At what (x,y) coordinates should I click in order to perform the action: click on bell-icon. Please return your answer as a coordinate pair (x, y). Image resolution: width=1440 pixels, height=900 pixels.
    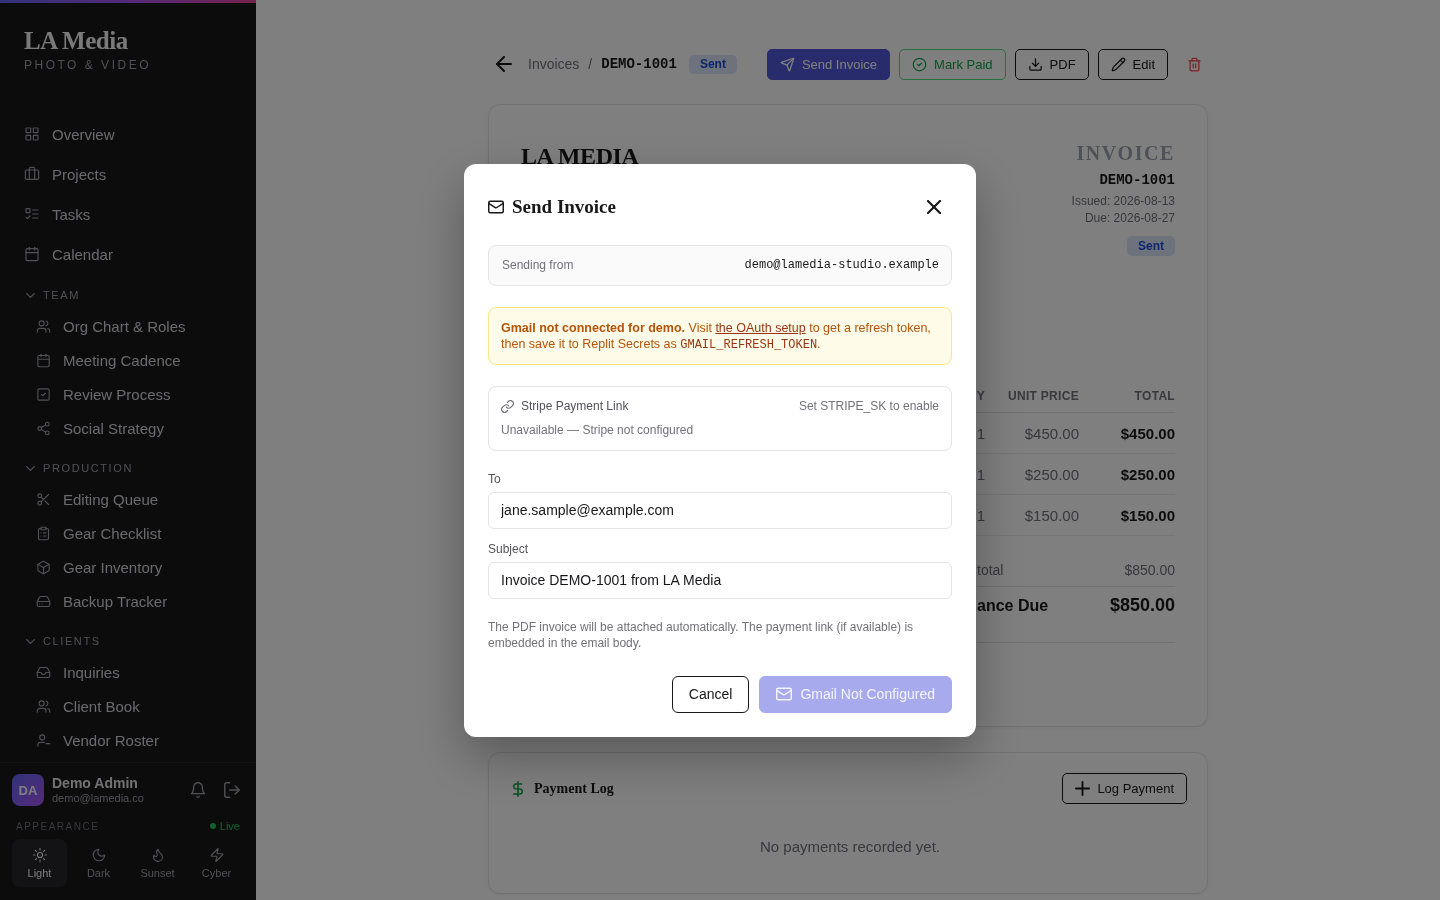
    Looking at the image, I should click on (198, 790).